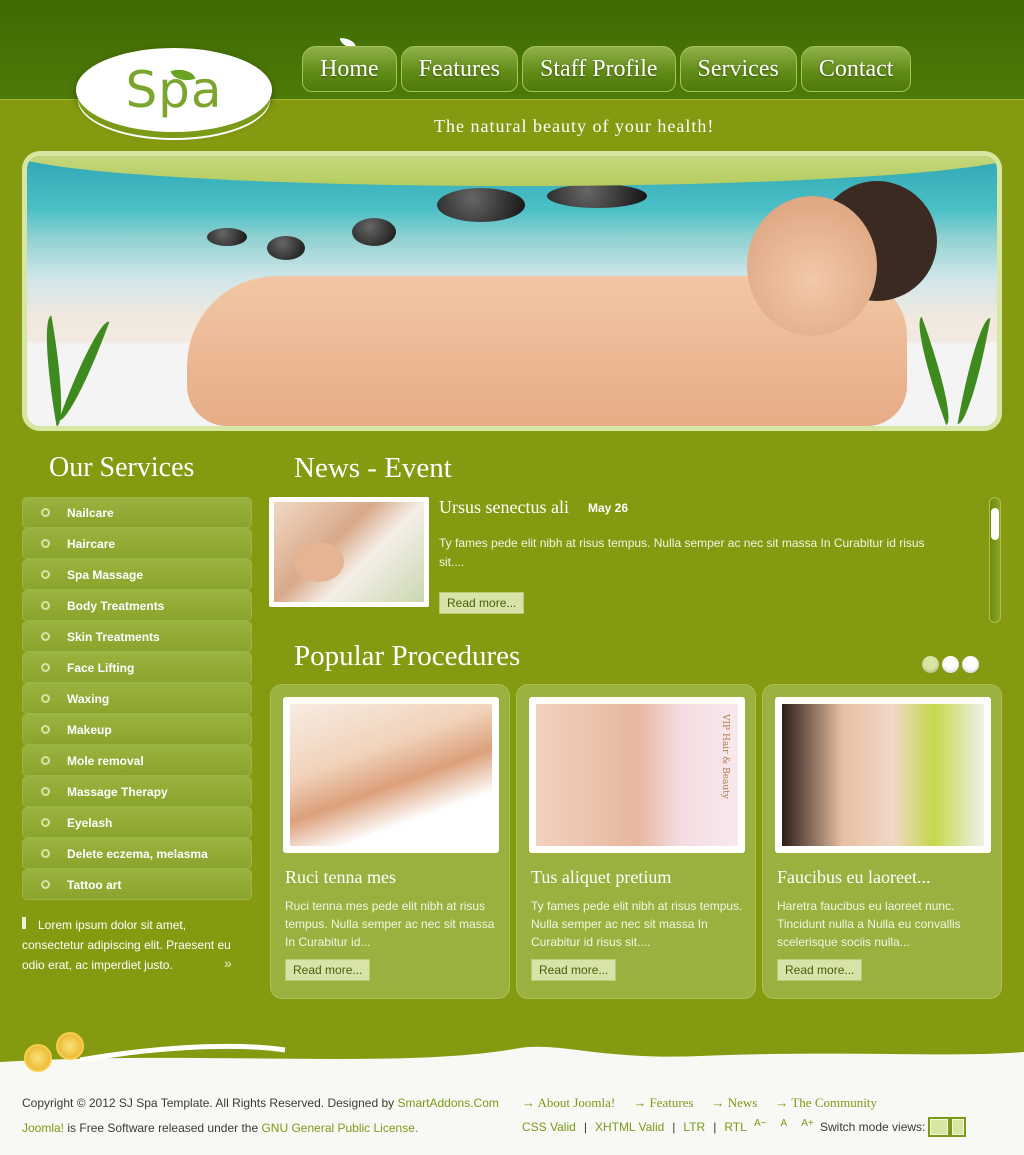  What do you see at coordinates (349, 552) in the screenshot?
I see `news-thumbnail` at bounding box center [349, 552].